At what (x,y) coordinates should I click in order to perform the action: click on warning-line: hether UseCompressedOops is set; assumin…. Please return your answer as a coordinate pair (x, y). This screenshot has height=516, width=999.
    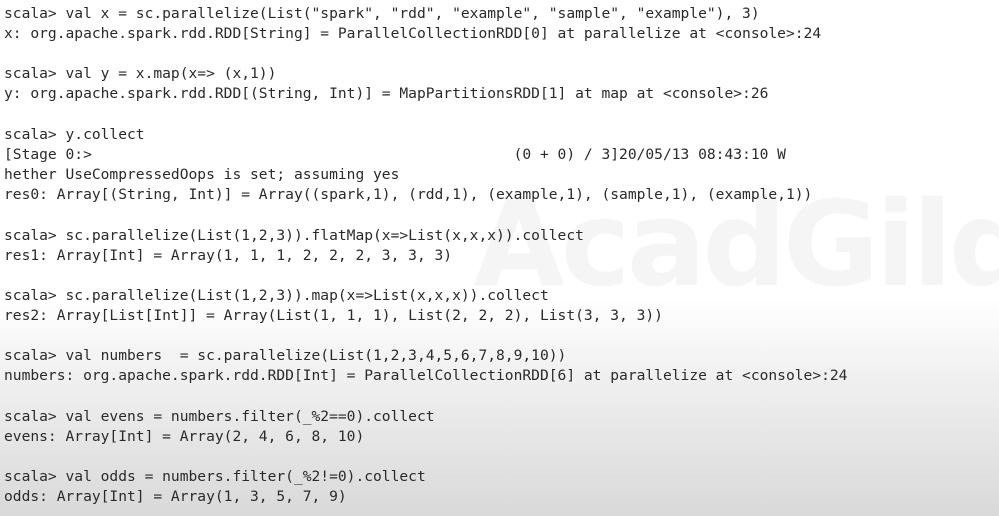
    Looking at the image, I should click on (202, 174).